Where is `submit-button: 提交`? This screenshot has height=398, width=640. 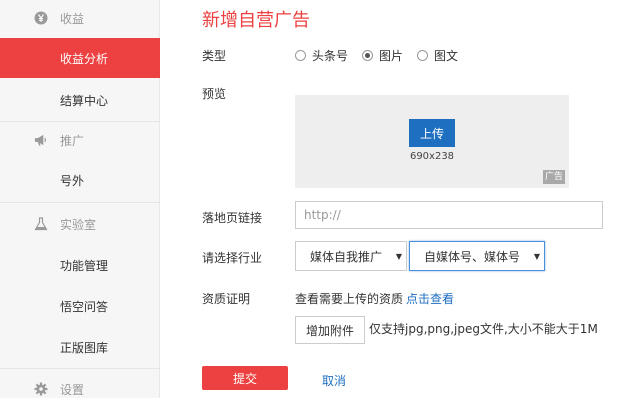
submit-button: 提交 is located at coordinates (245, 378).